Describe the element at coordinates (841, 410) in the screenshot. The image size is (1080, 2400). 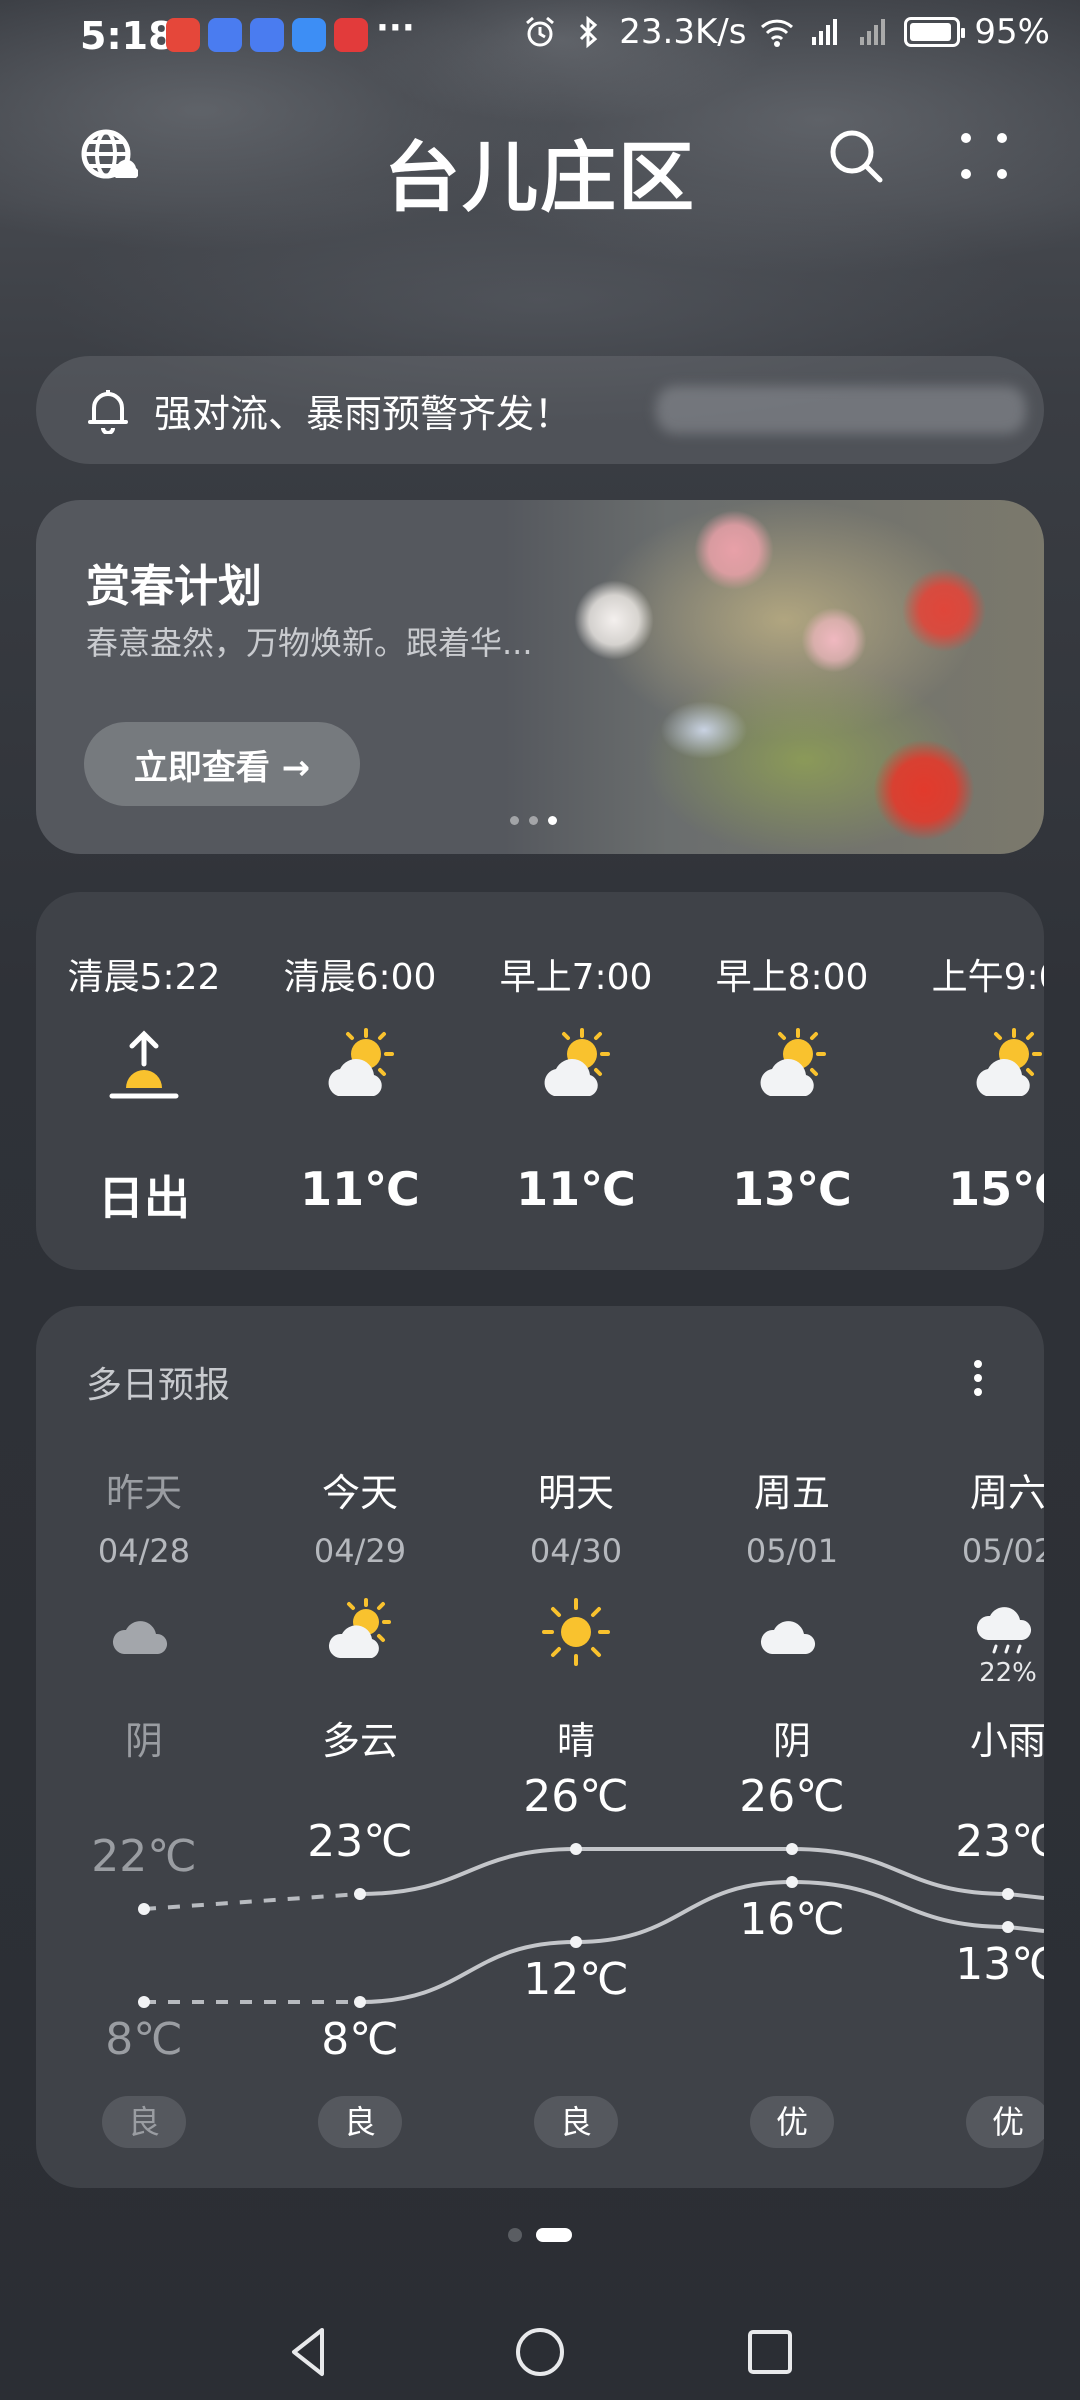
I see `alert-blurred-text` at that location.